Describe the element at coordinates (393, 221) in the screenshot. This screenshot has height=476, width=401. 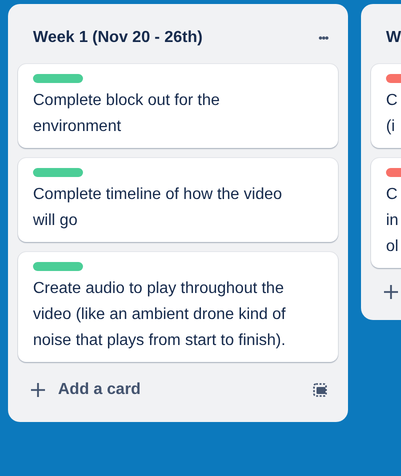
I see `card-text: in` at that location.